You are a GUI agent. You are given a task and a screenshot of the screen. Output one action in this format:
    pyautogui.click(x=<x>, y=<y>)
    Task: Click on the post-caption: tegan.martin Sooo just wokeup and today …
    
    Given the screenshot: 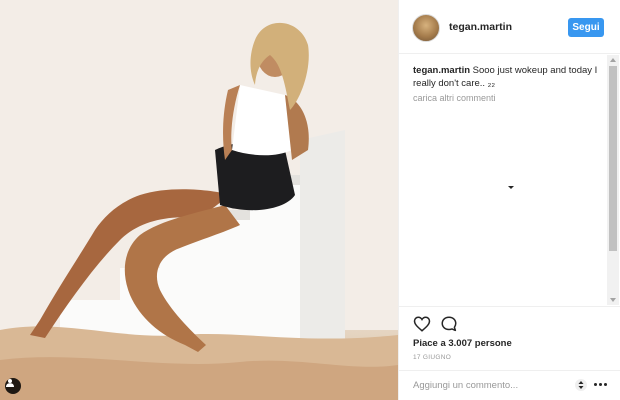 What is the action you would take?
    pyautogui.click(x=508, y=77)
    